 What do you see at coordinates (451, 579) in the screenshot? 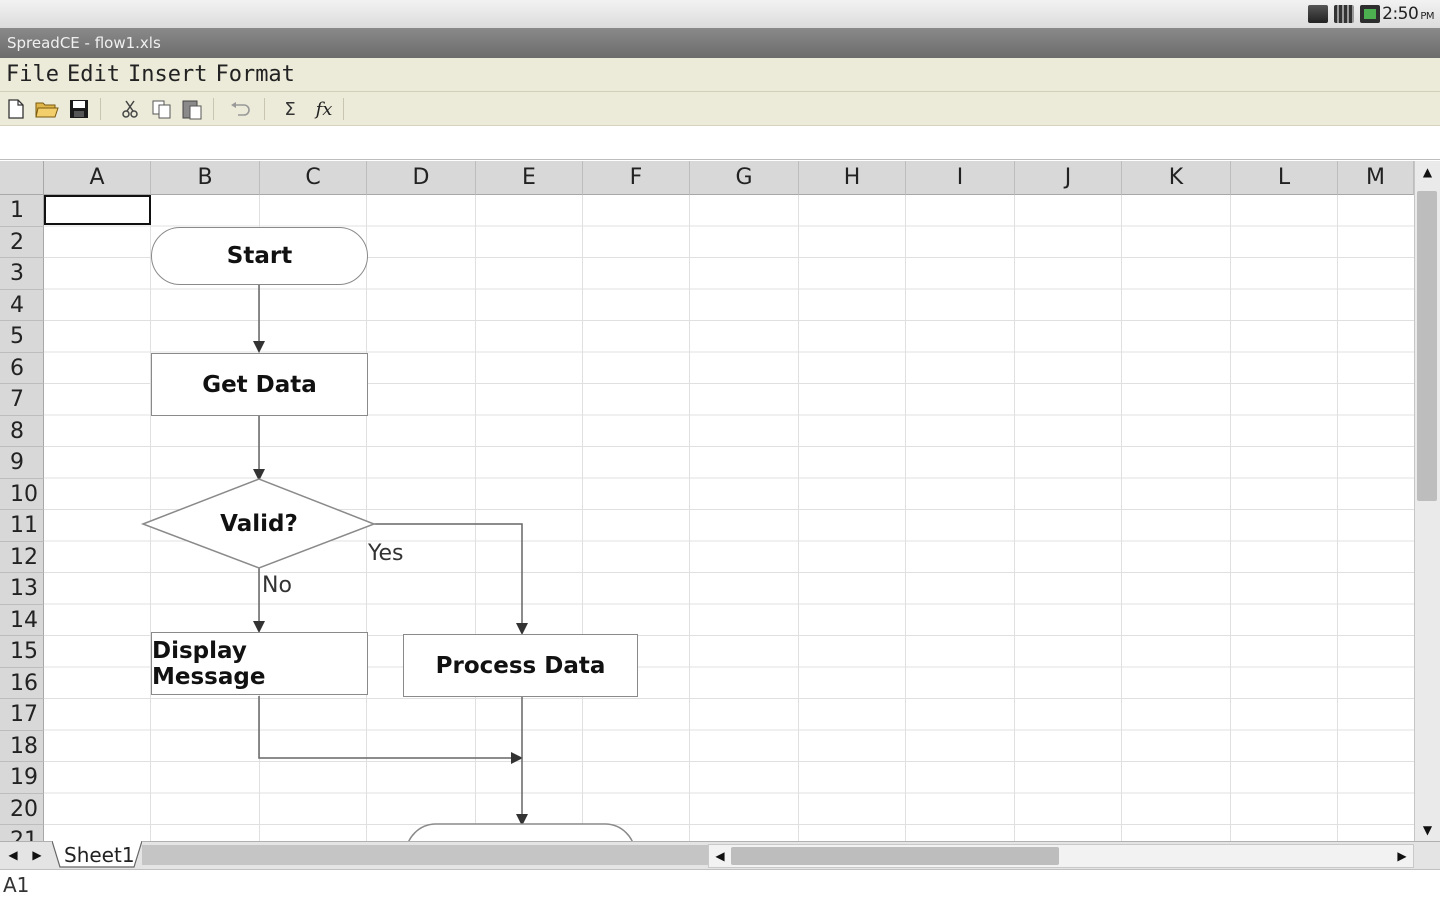
I see `connector-valid-yes` at bounding box center [451, 579].